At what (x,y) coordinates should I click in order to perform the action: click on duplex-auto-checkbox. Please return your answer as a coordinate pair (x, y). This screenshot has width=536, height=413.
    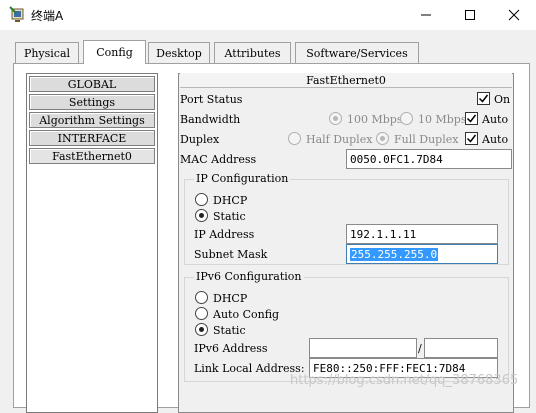
    Looking at the image, I should click on (471, 138).